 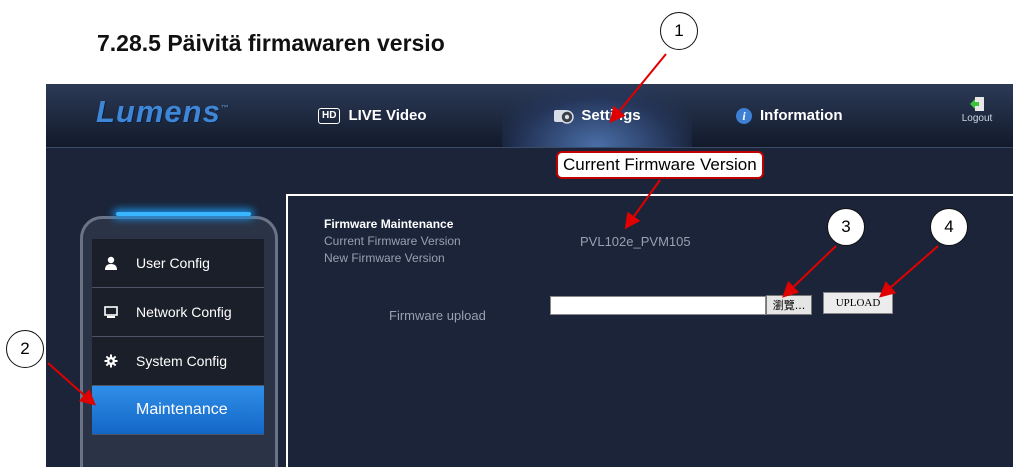 What do you see at coordinates (25, 349) in the screenshot?
I see `marker-2: 2` at bounding box center [25, 349].